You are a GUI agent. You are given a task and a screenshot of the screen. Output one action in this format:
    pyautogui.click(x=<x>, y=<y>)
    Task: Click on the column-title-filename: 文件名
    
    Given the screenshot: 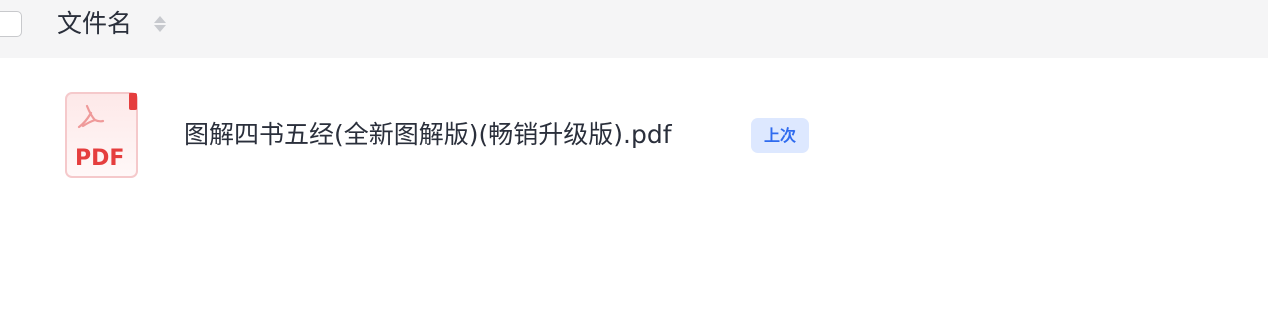 What is the action you would take?
    pyautogui.click(x=94, y=24)
    